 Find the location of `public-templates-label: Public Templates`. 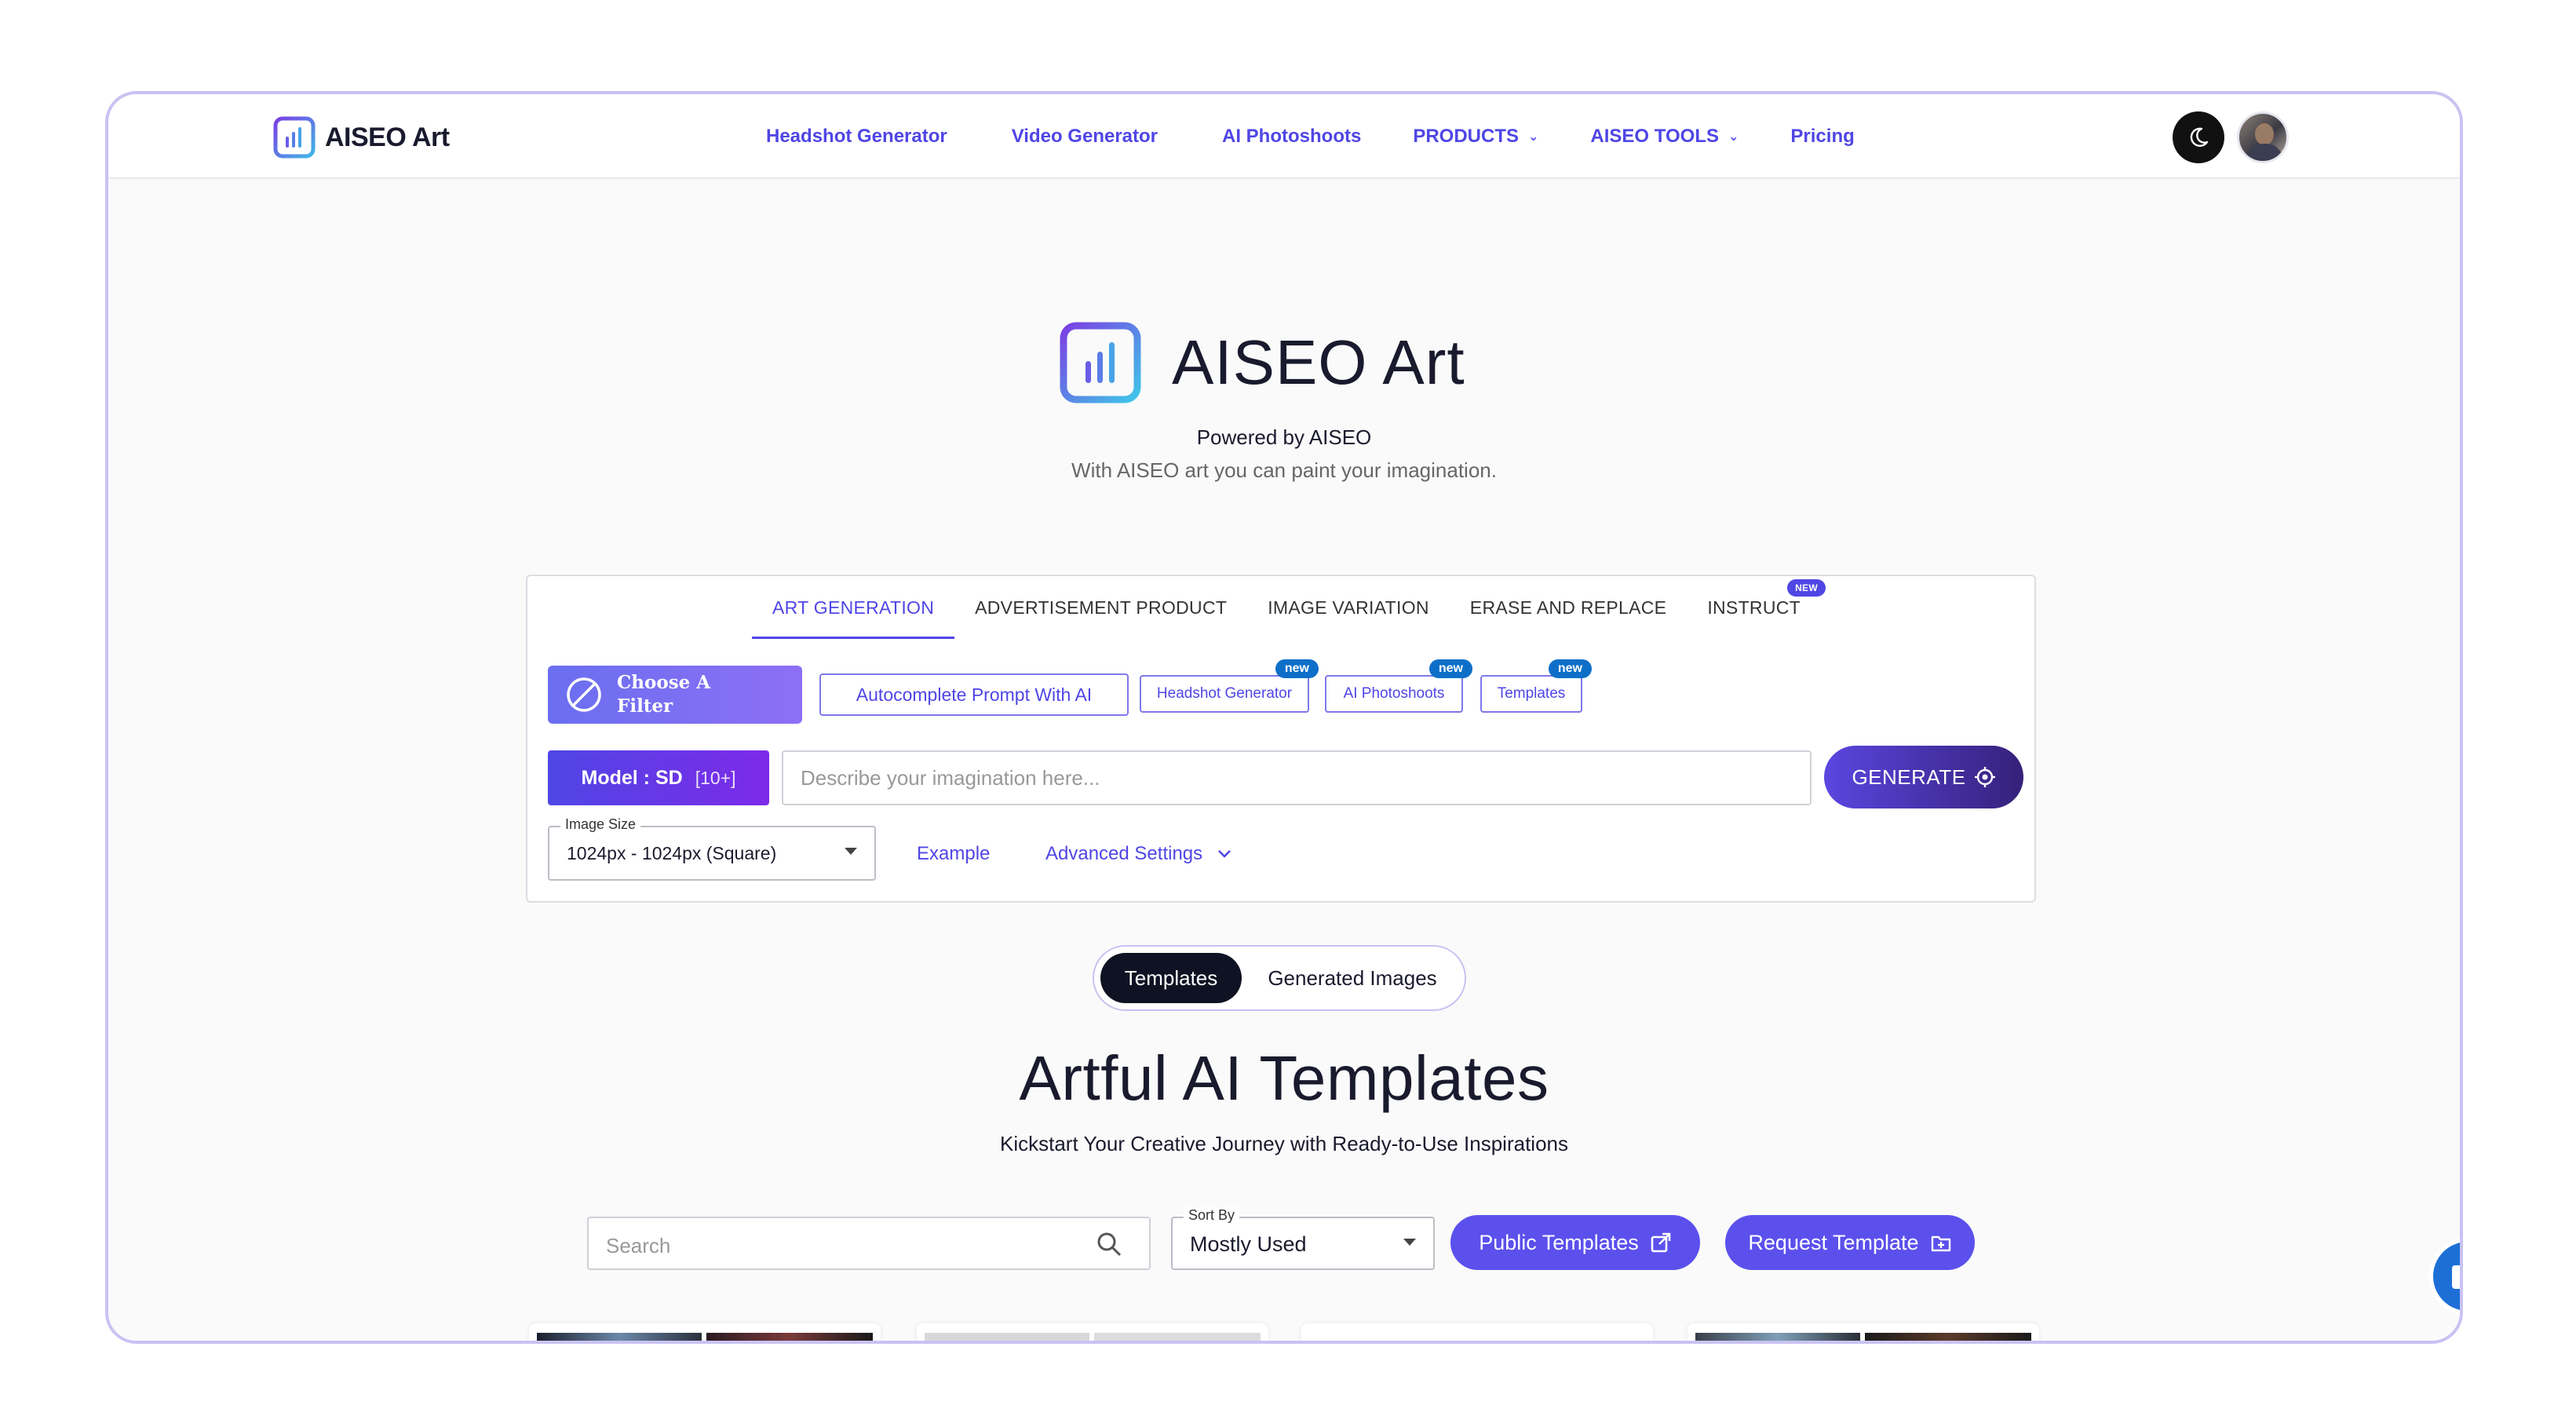

public-templates-label: Public Templates is located at coordinates (1559, 1242).